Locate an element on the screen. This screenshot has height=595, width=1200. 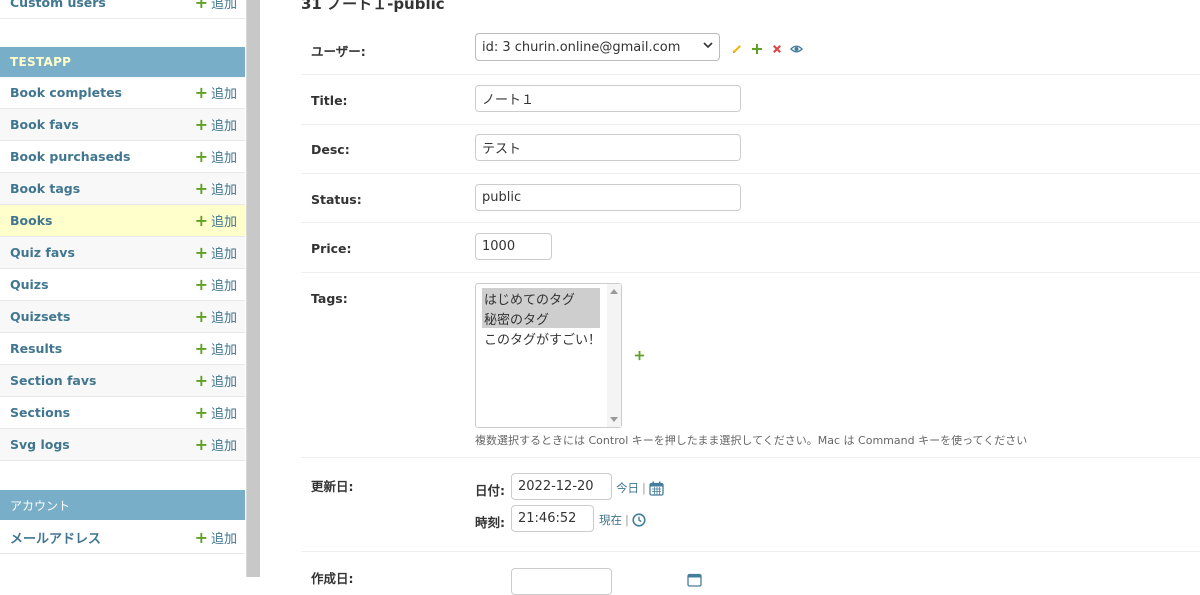
sidebar-item-label: Quiz favs is located at coordinates (102, 252).